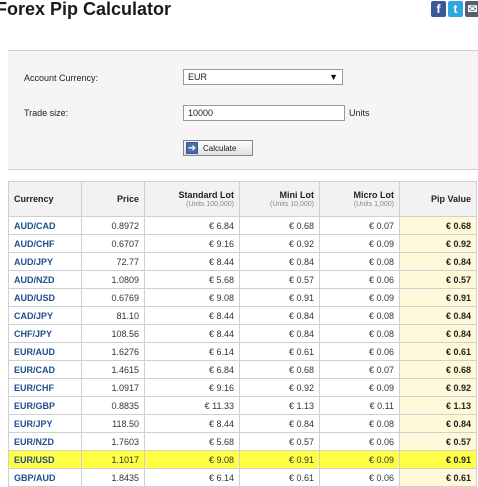 The height and width of the screenshot is (487, 478). I want to click on currency-pair-link: EUR/USD, so click(45, 459).